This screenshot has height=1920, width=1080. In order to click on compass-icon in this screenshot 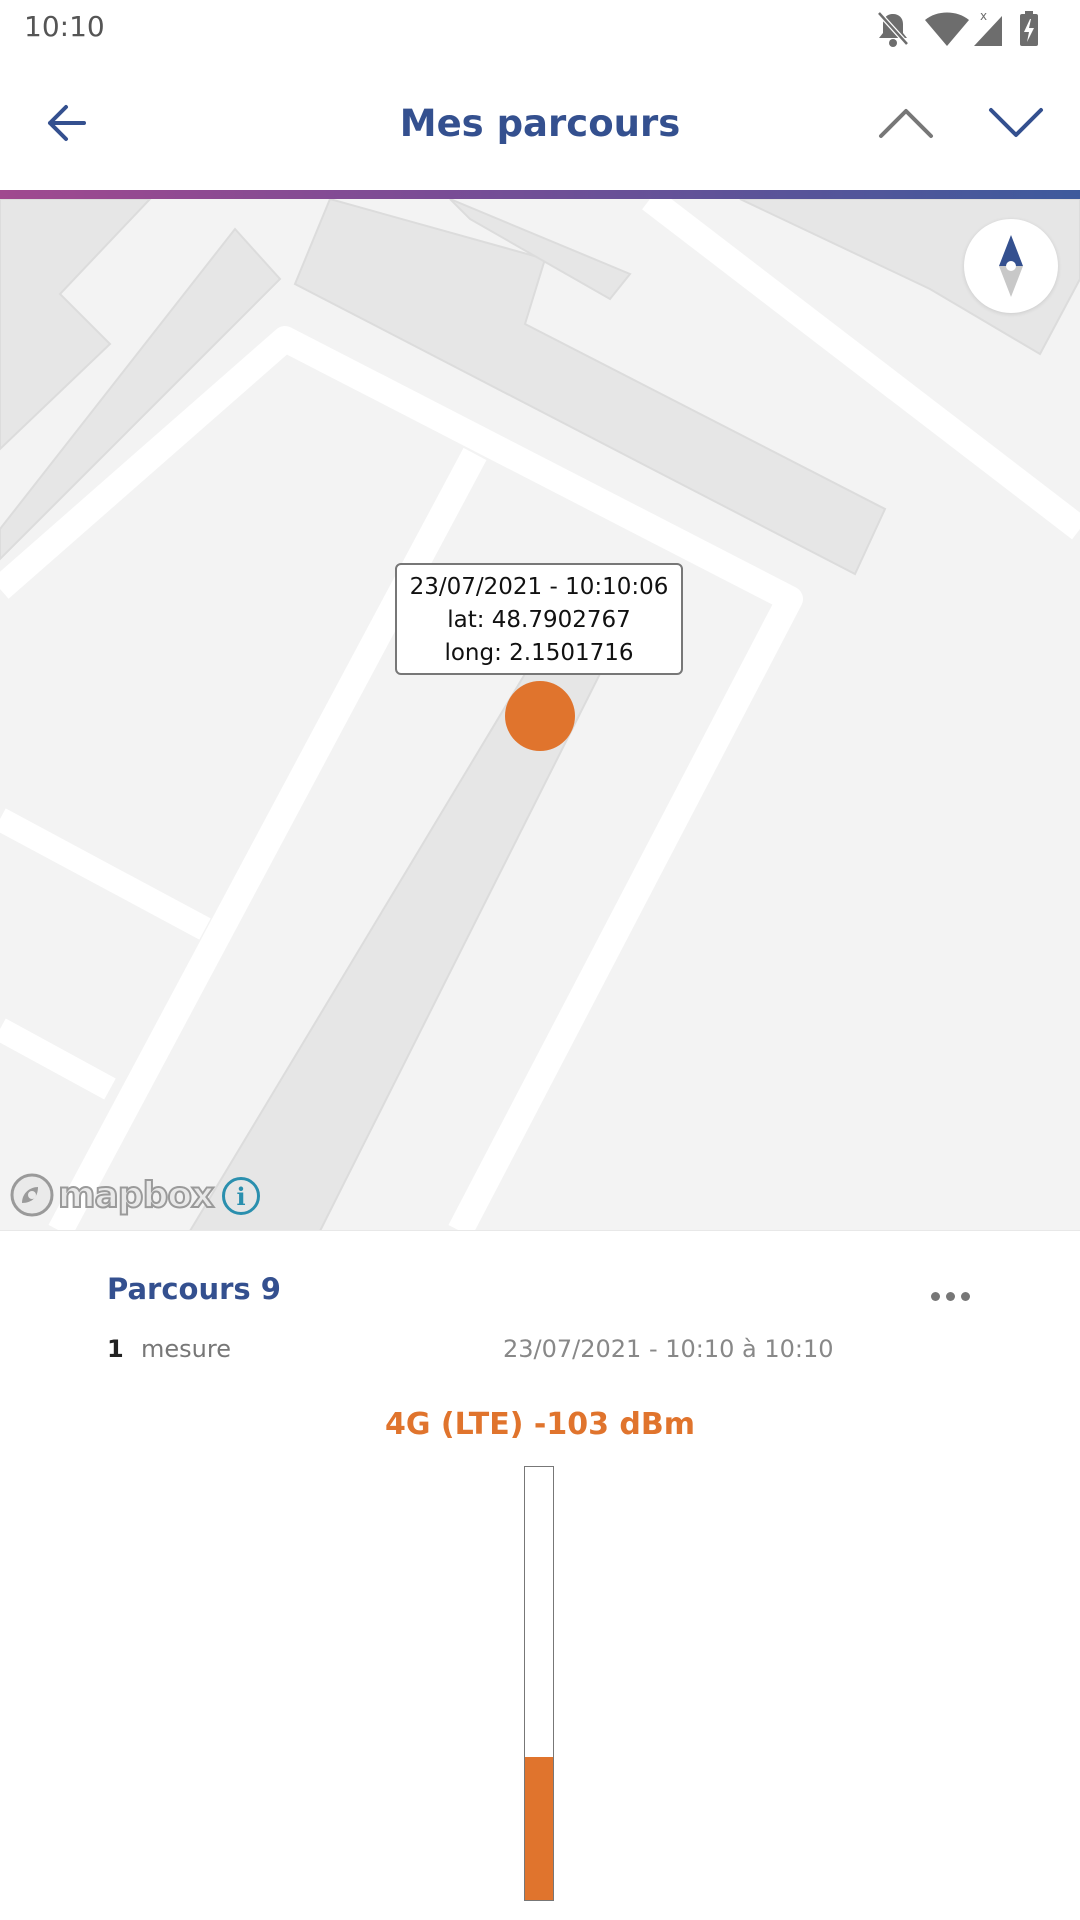, I will do `click(1011, 266)`.